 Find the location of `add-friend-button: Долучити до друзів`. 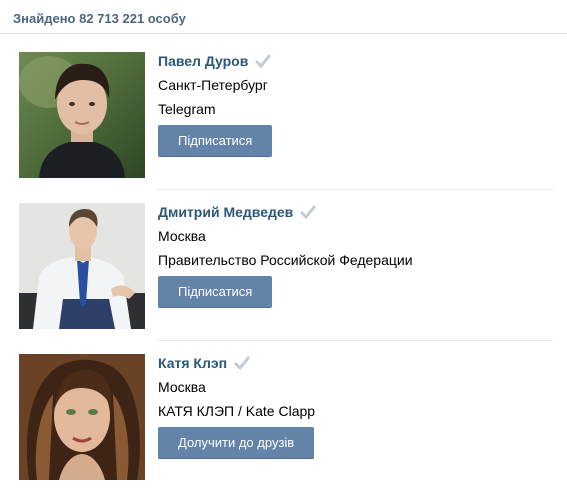

add-friend-button: Долучити до друзів is located at coordinates (236, 443).